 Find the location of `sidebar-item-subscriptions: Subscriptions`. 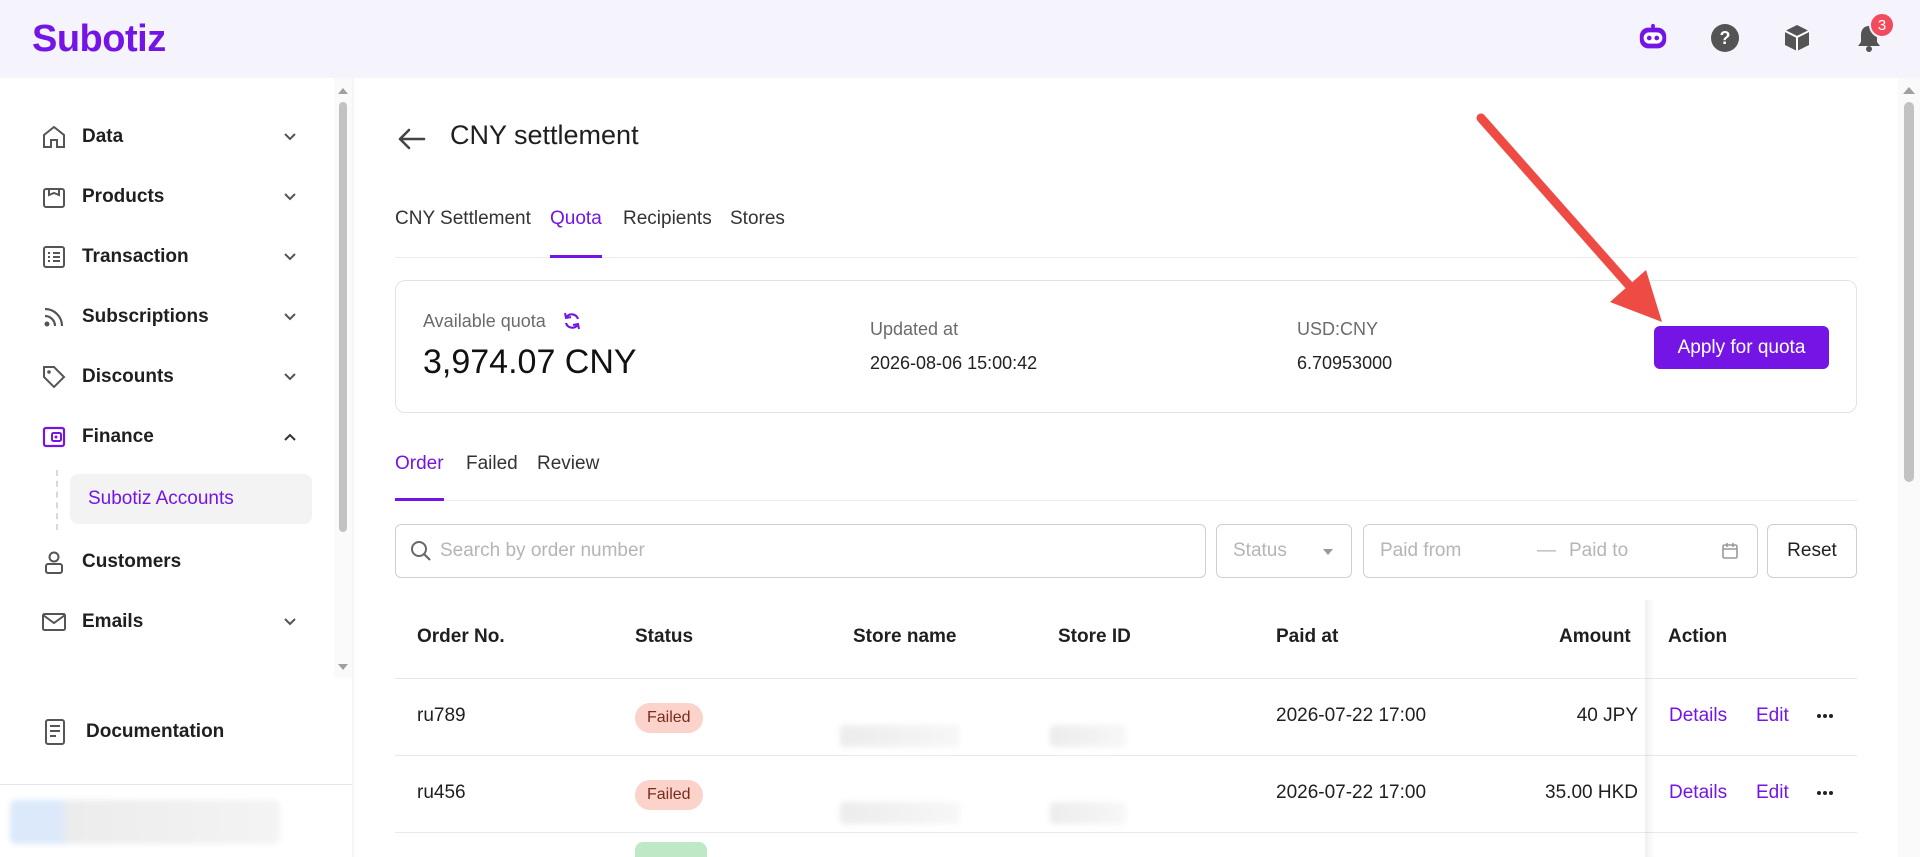

sidebar-item-subscriptions: Subscriptions is located at coordinates (170, 317).